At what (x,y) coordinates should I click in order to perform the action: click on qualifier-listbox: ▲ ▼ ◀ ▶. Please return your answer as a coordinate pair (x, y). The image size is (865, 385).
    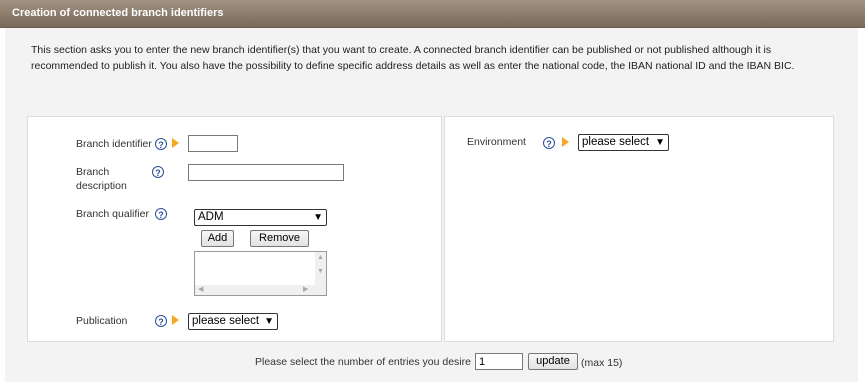
    Looking at the image, I should click on (260, 273).